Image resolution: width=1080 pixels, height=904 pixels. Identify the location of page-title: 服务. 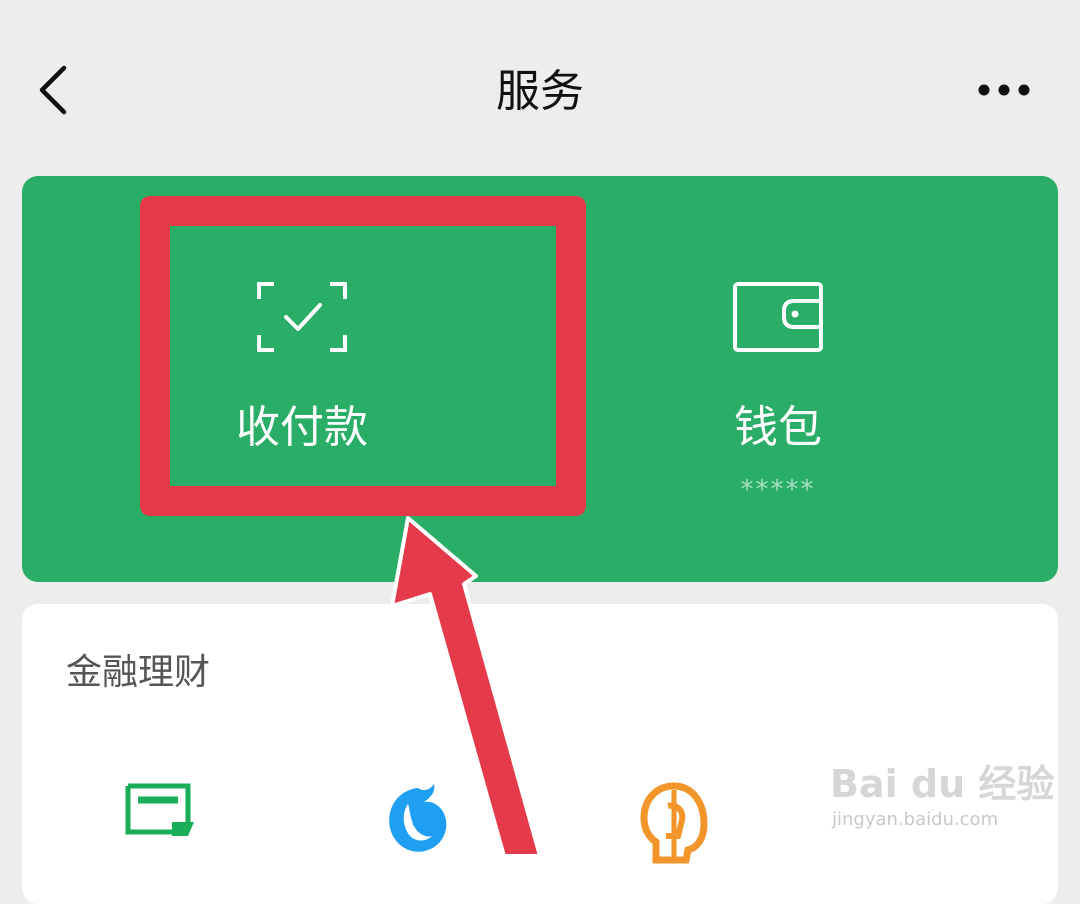
(540, 91).